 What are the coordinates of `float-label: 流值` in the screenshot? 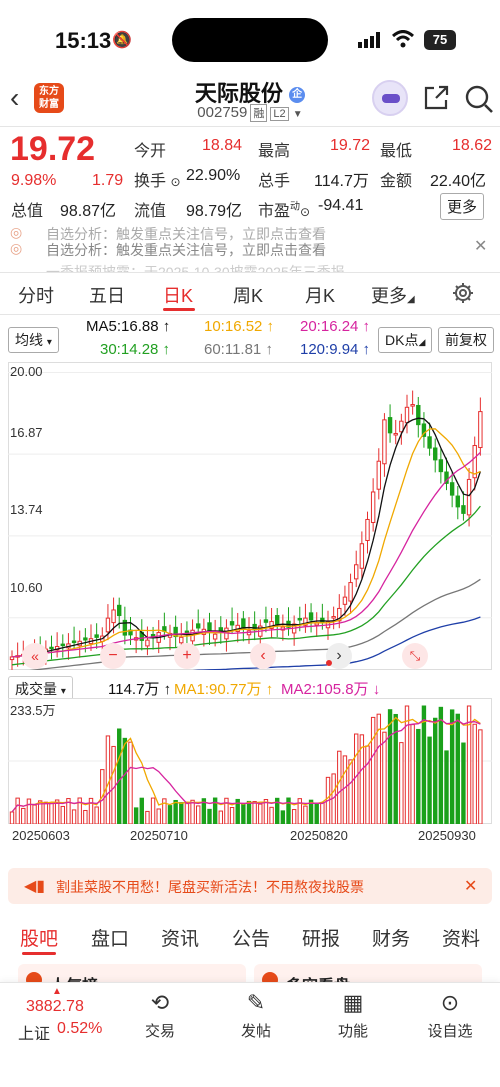 It's located at (150, 211).